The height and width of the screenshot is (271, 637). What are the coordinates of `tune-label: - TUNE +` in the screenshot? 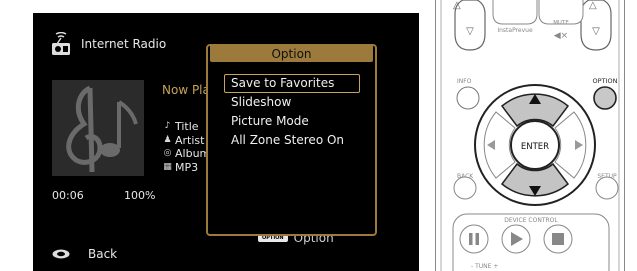 It's located at (484, 266).